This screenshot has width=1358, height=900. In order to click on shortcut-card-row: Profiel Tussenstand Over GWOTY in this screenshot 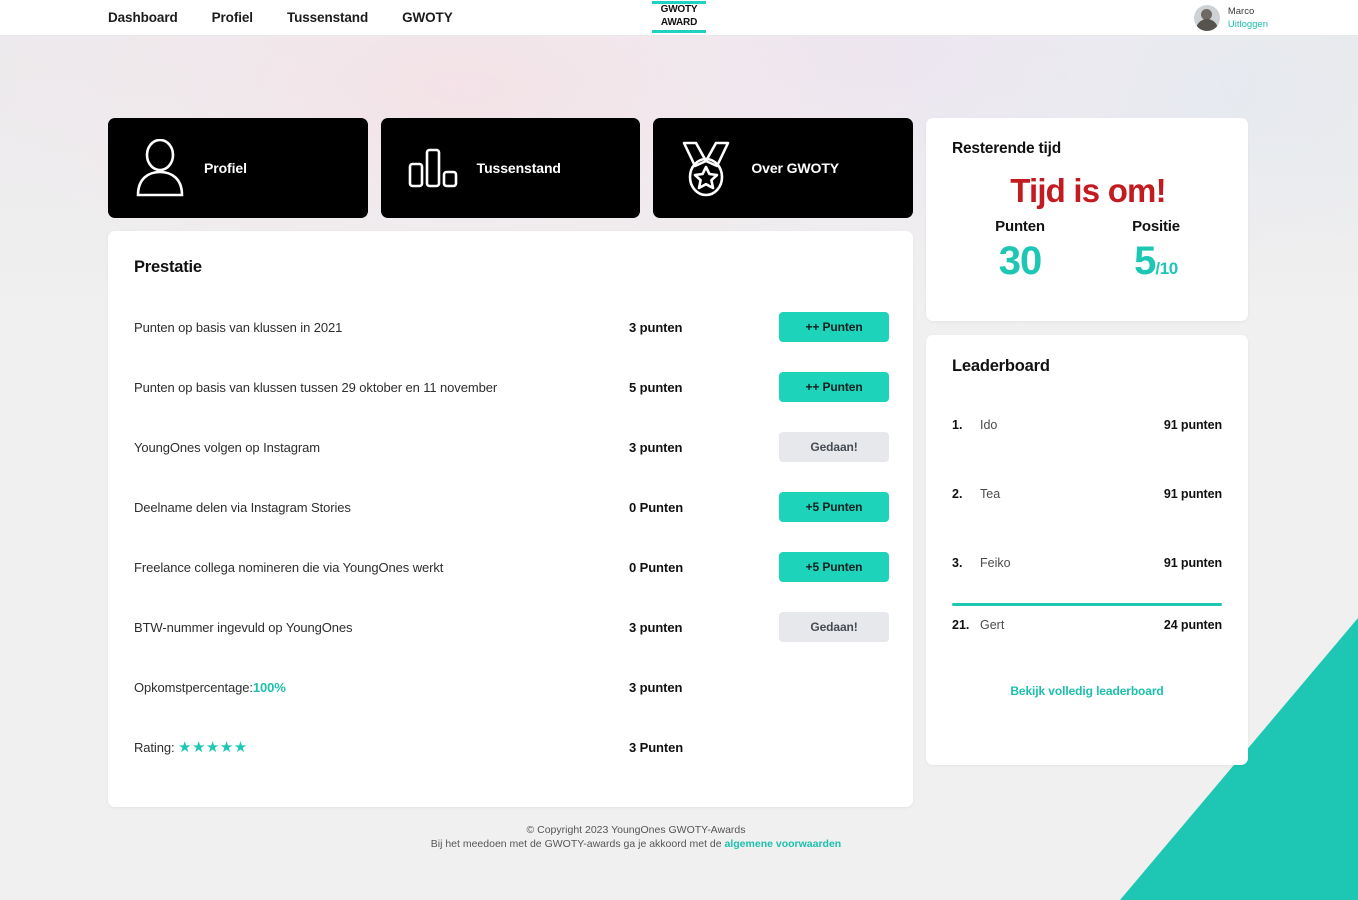, I will do `click(511, 168)`.